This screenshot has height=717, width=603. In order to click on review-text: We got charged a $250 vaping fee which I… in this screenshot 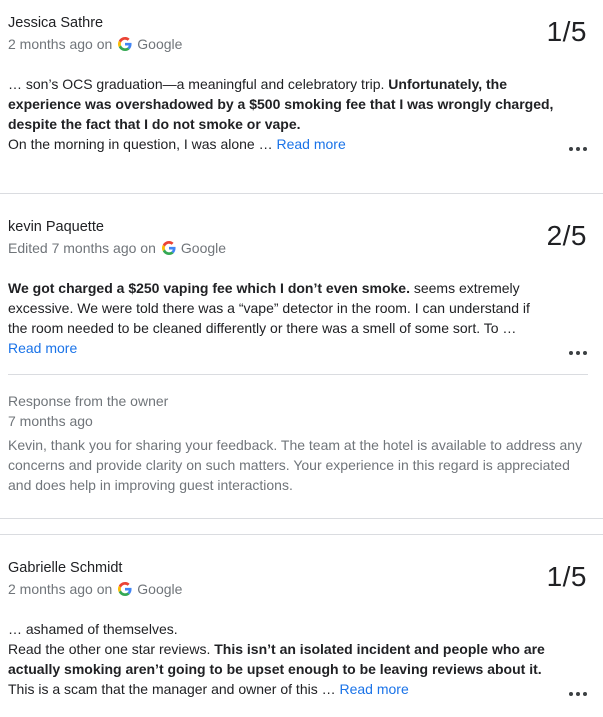, I will do `click(280, 318)`.